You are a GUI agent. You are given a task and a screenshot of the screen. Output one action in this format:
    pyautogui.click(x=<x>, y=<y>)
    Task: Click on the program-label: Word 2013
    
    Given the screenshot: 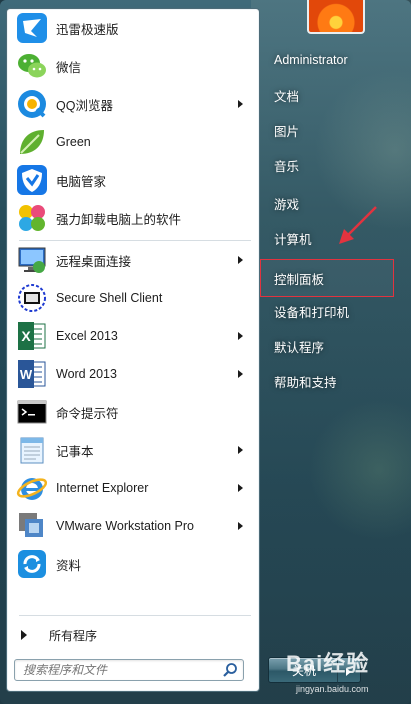 What is the action you would take?
    pyautogui.click(x=86, y=374)
    